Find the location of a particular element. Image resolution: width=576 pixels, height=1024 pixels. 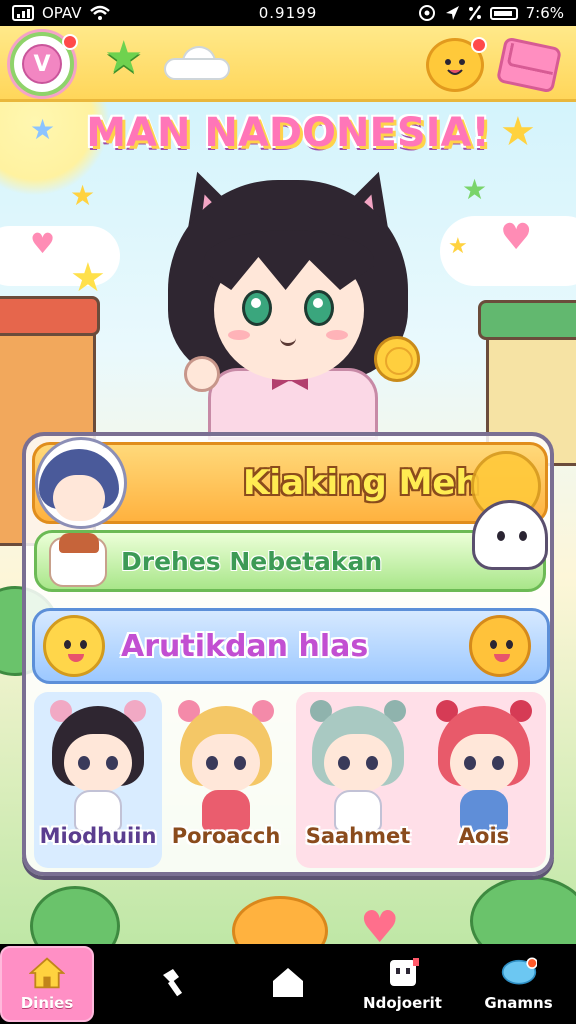

heart-deco-2: ♥ is located at coordinates (516, 237).